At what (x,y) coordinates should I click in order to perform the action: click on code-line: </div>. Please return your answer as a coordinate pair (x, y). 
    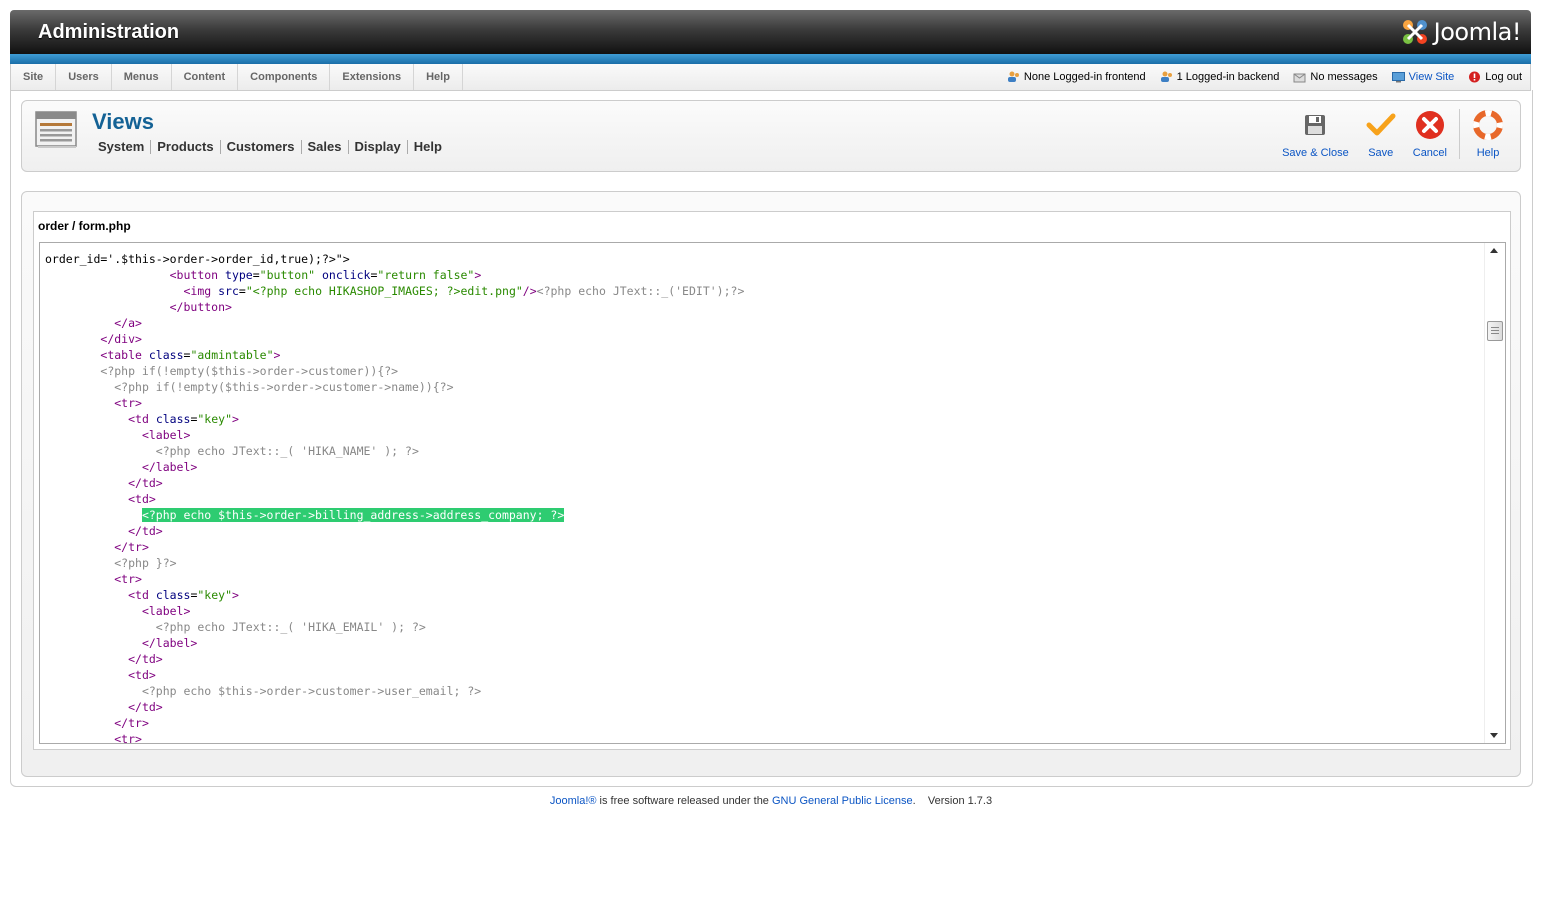
    Looking at the image, I should click on (121, 339).